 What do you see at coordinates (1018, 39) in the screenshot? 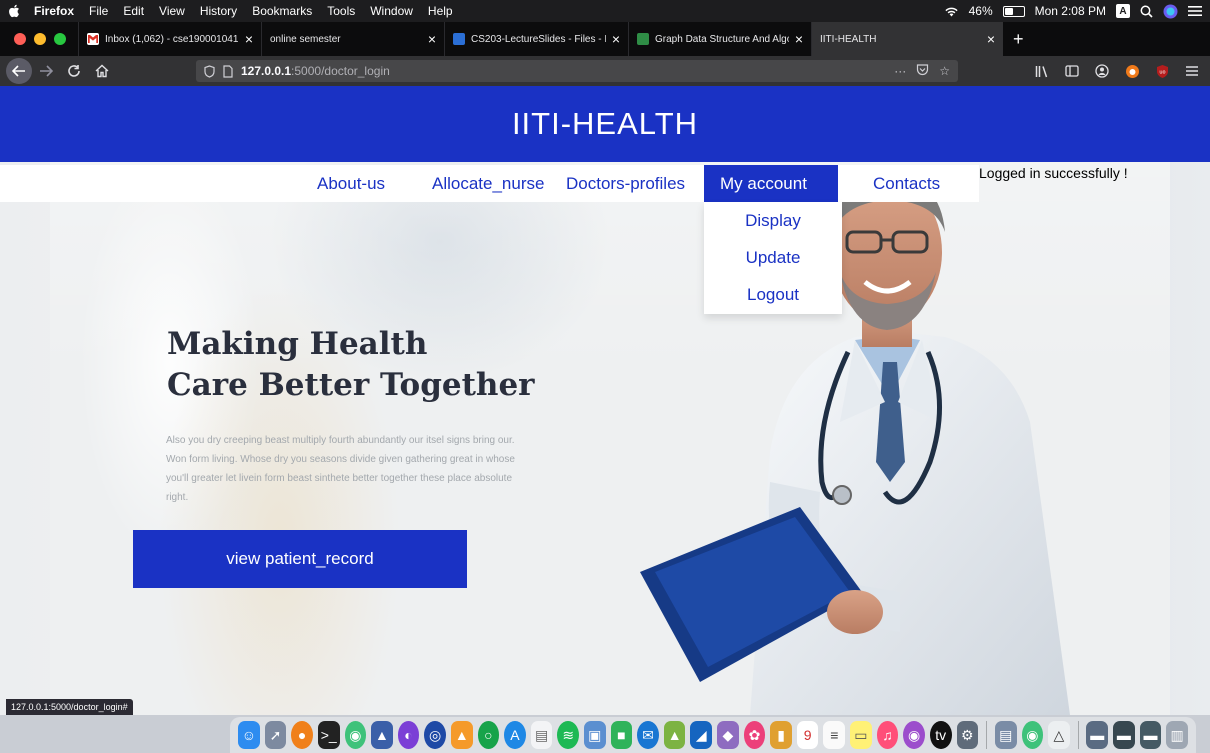
I see `new-tab-button: +` at bounding box center [1018, 39].